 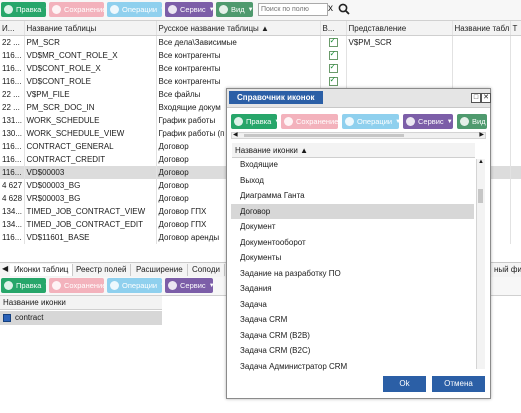 I want to click on dialog-edit-button: Правка▼, so click(x=254, y=121).